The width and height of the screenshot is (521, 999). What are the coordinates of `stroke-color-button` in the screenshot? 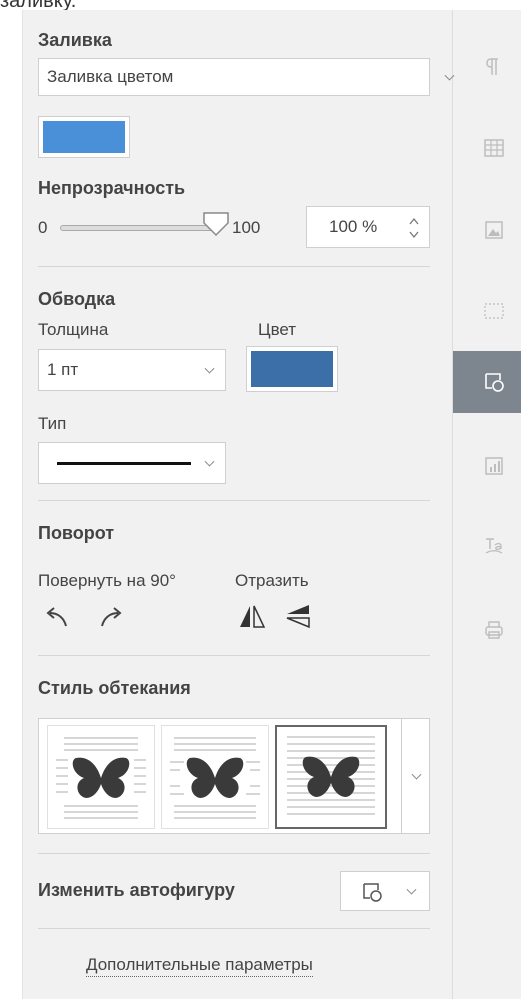 It's located at (292, 369).